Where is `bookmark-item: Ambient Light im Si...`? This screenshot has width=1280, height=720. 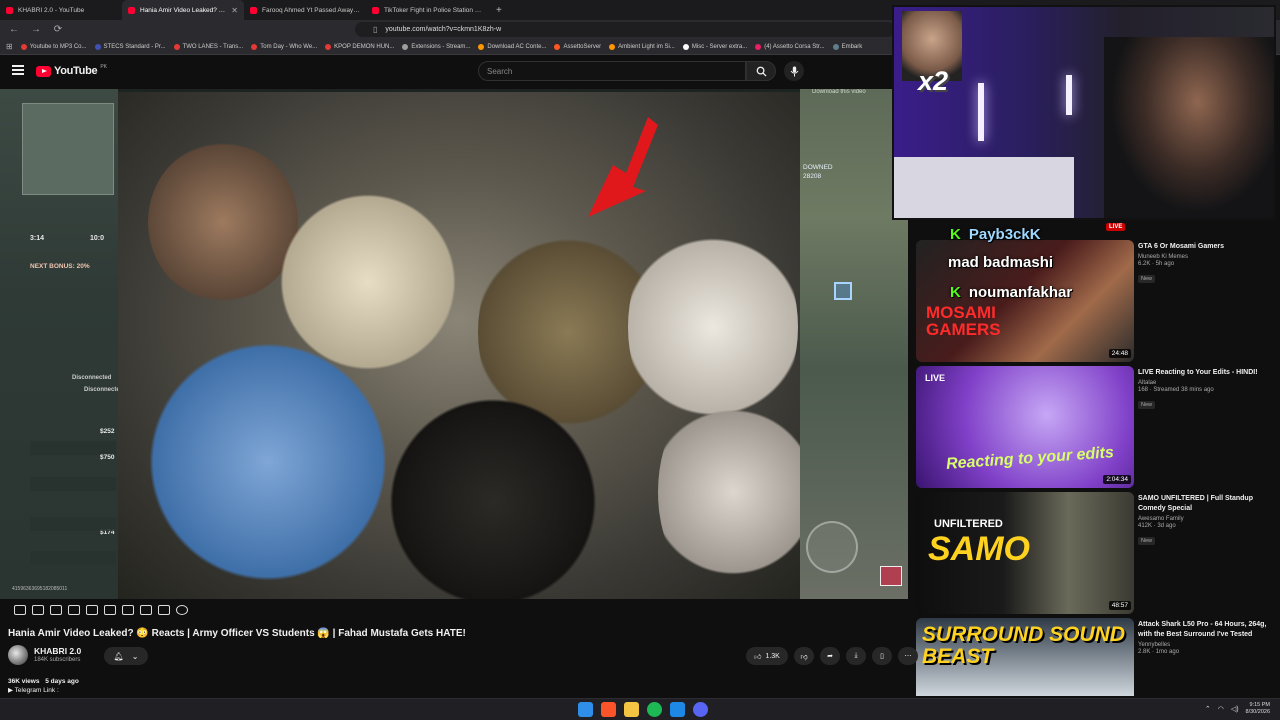
bookmark-item: Ambient Light im Si... is located at coordinates (642, 46).